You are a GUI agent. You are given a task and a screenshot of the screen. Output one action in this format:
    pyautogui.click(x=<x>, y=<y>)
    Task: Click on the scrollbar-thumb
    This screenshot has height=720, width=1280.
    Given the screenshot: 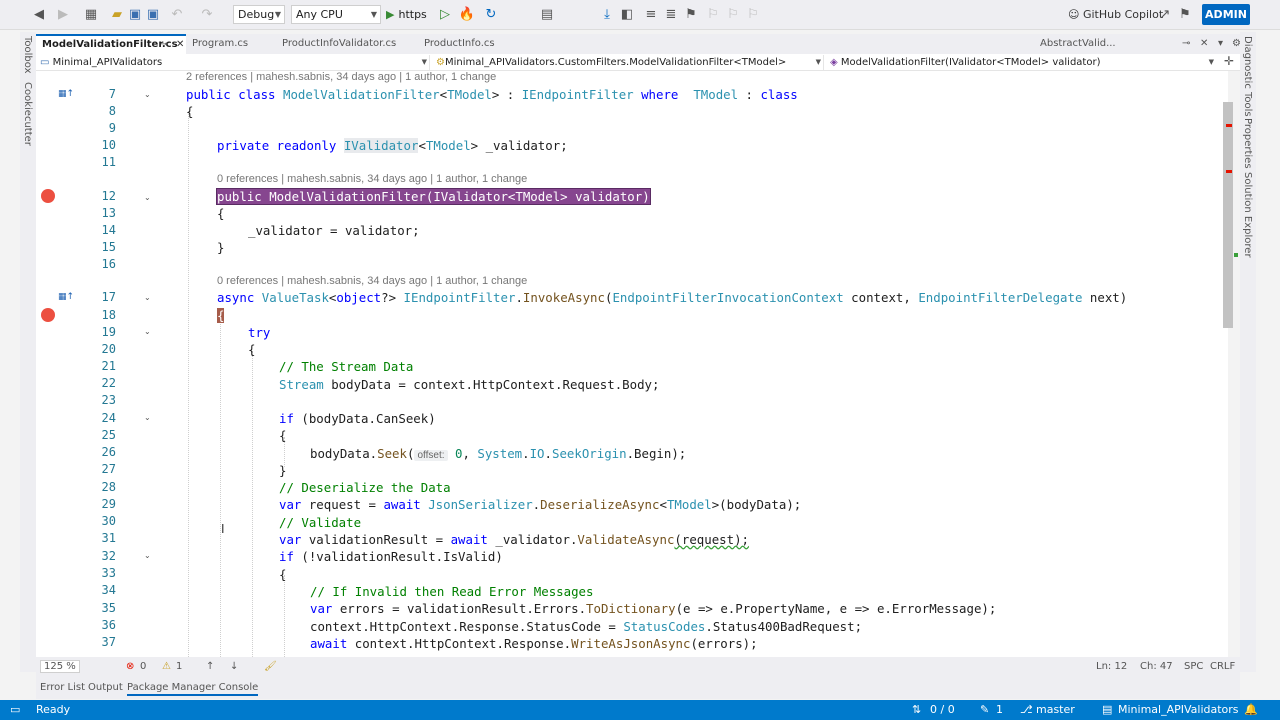 What is the action you would take?
    pyautogui.click(x=1228, y=215)
    